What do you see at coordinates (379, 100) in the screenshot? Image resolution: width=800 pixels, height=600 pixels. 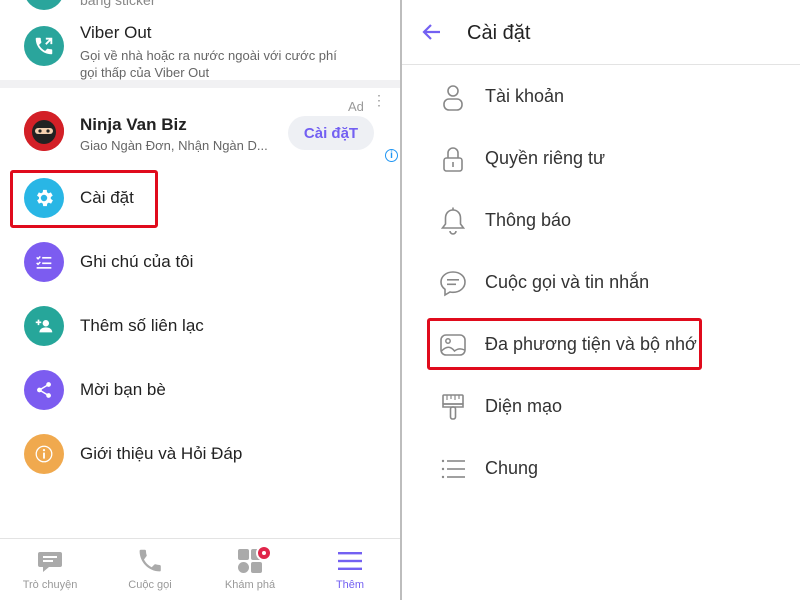 I see `ad-more-icon: ⋮` at bounding box center [379, 100].